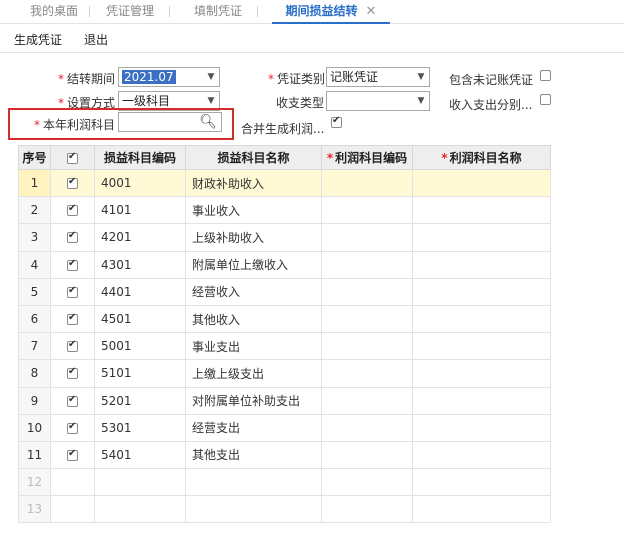 Image resolution: width=624 pixels, height=535 pixels. I want to click on generate-voucher-button: 生成凭证, so click(38, 39).